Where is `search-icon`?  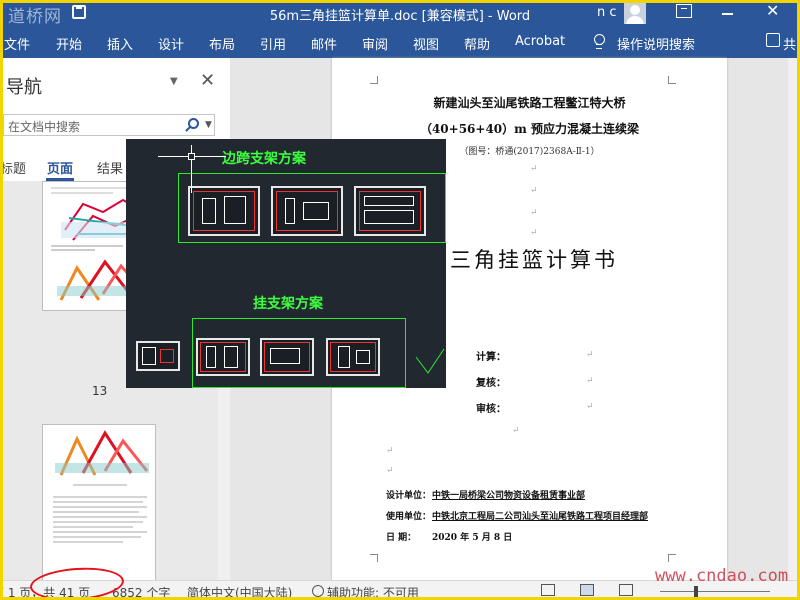 search-icon is located at coordinates (193, 123).